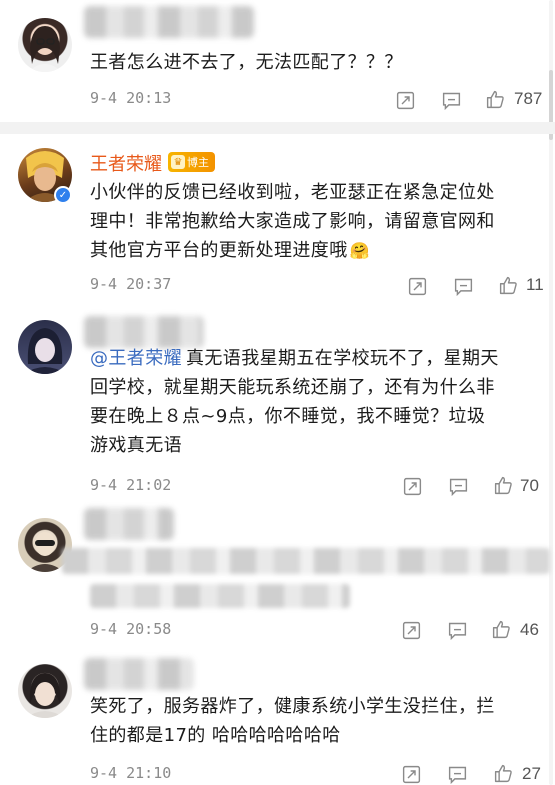 The image size is (555, 785). I want to click on like-count: 11, so click(535, 284).